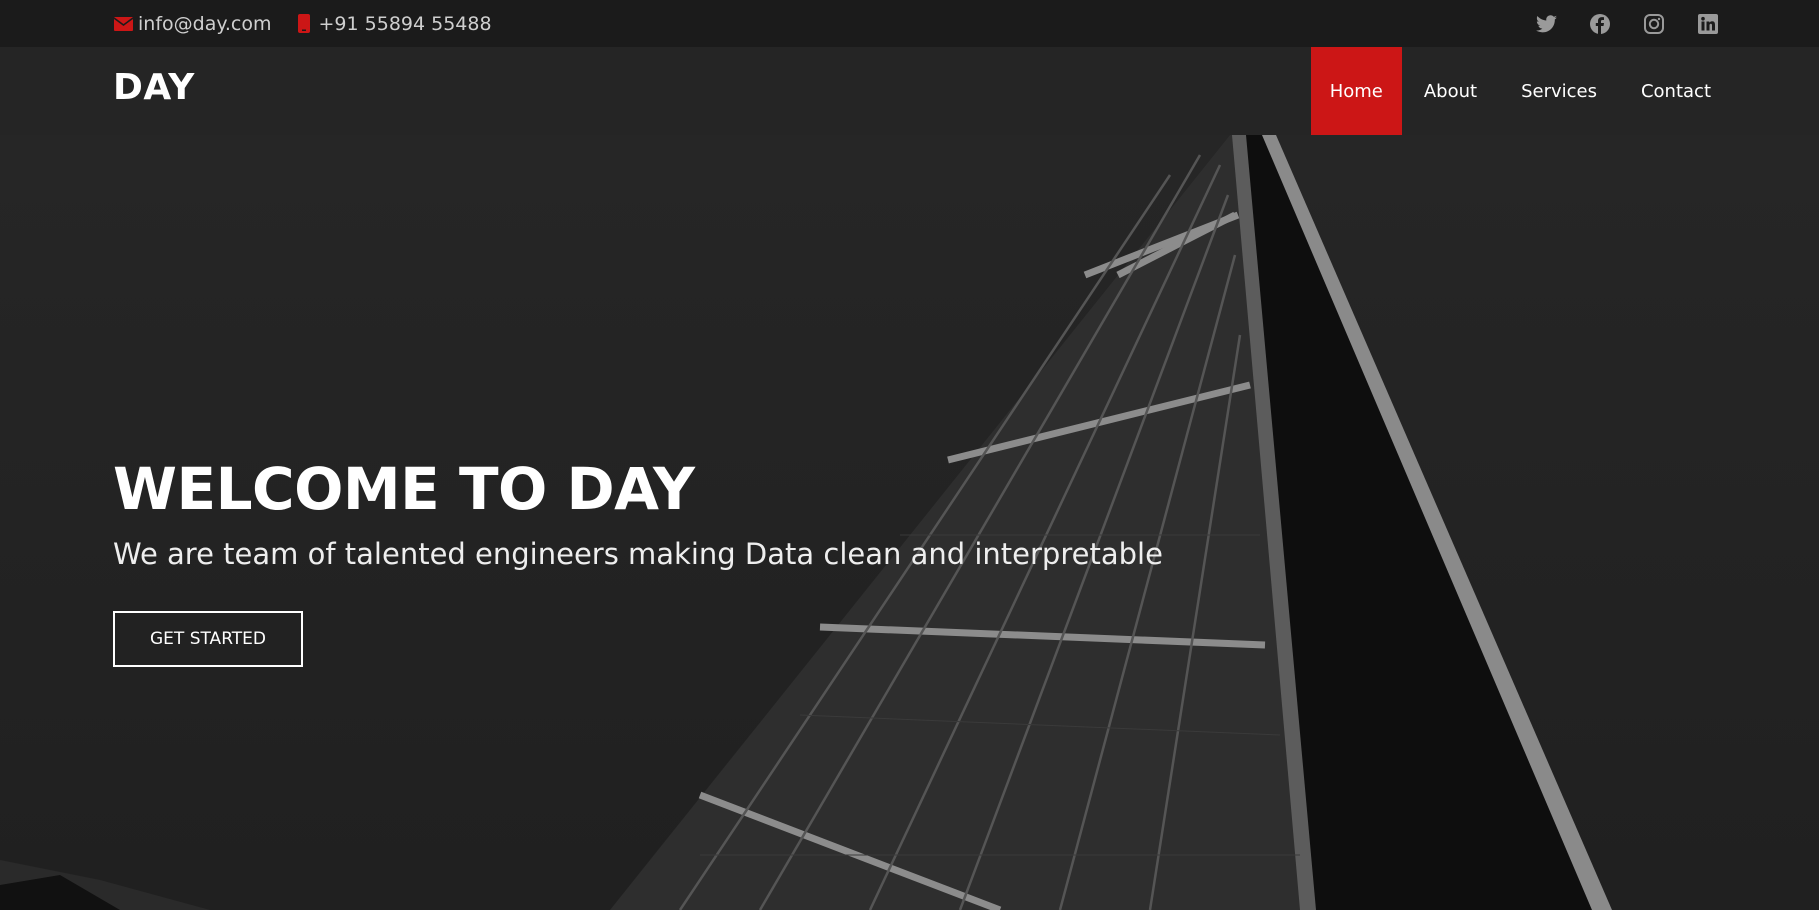  I want to click on social-links, so click(1611, 23).